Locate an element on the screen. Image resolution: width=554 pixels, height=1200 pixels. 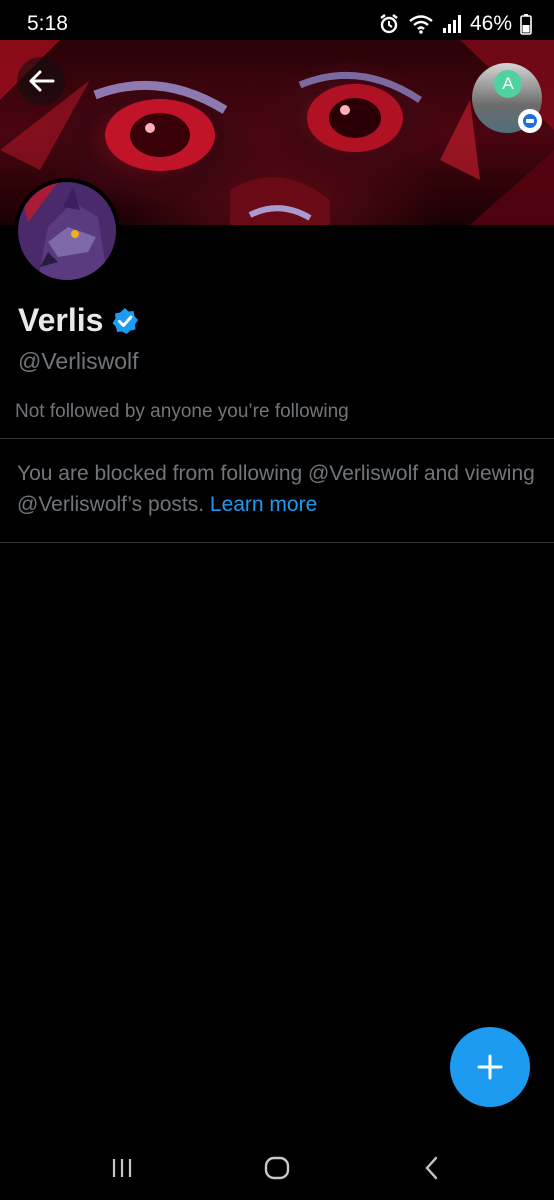
back-icon is located at coordinates (431, 1168).